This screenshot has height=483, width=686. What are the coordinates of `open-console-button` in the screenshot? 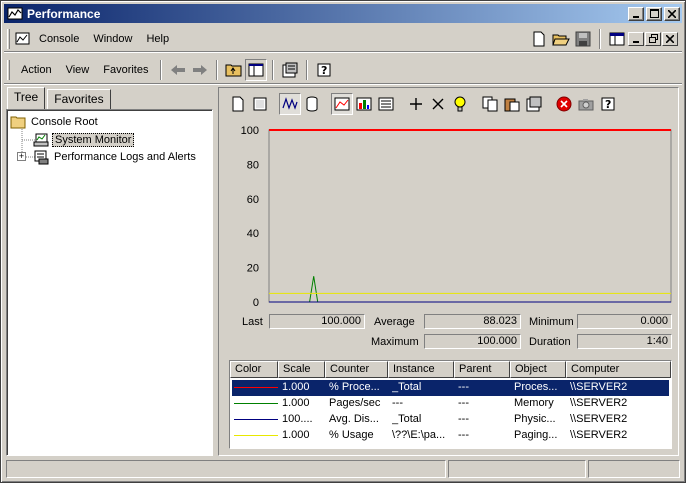 It's located at (561, 39).